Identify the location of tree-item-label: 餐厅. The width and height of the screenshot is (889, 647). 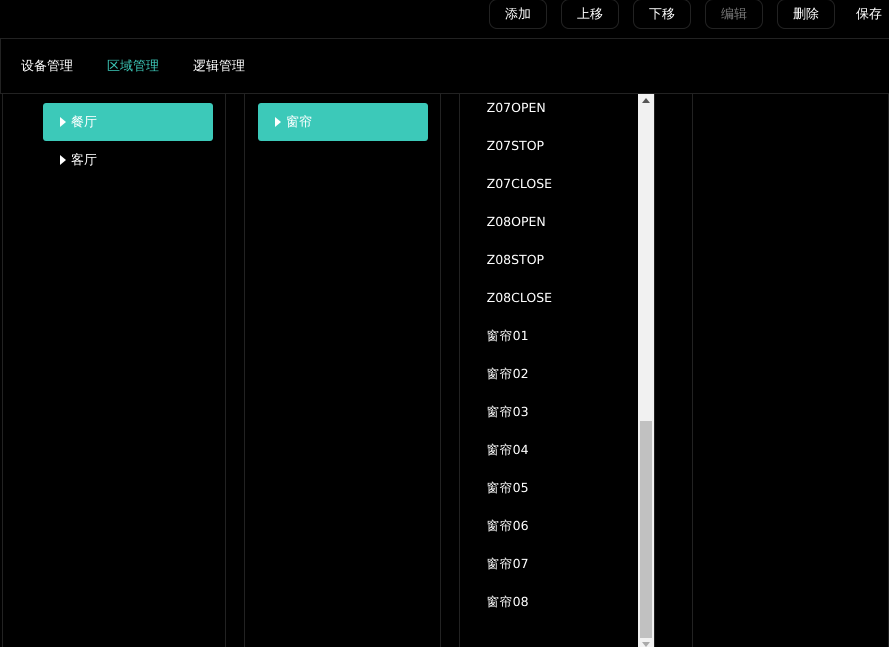
(84, 122).